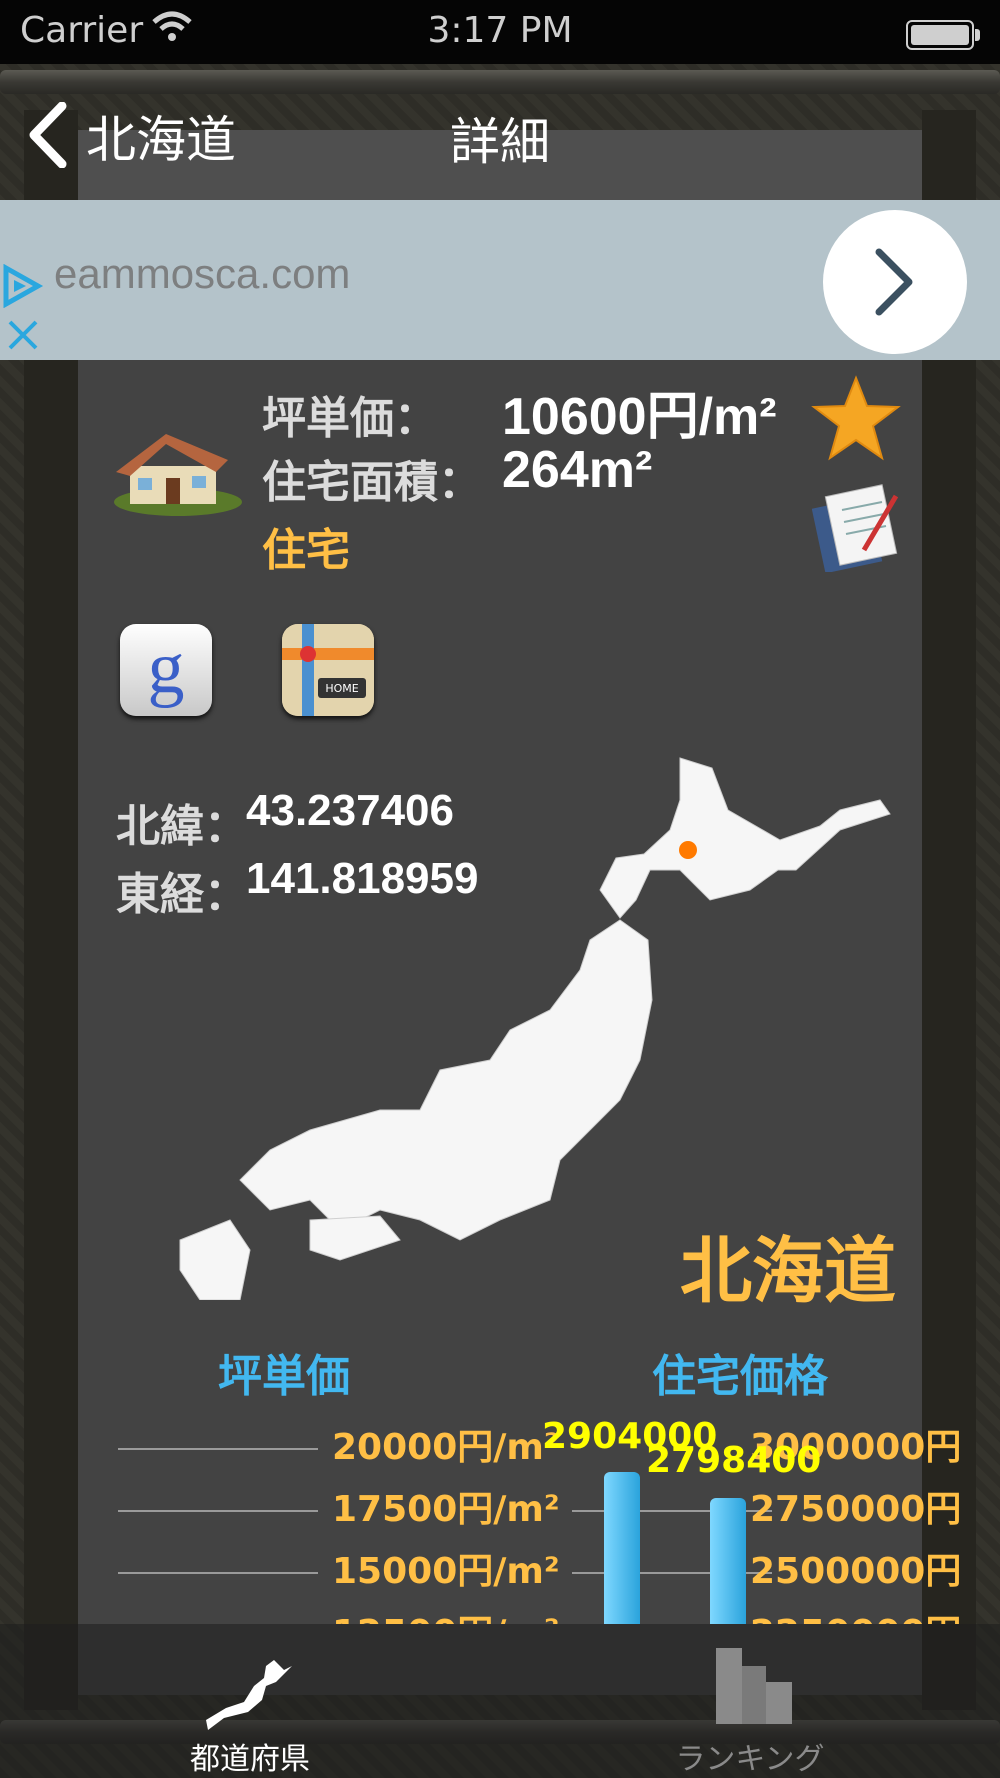 The height and width of the screenshot is (1778, 1000). I want to click on hokkaido-shape, so click(745, 838).